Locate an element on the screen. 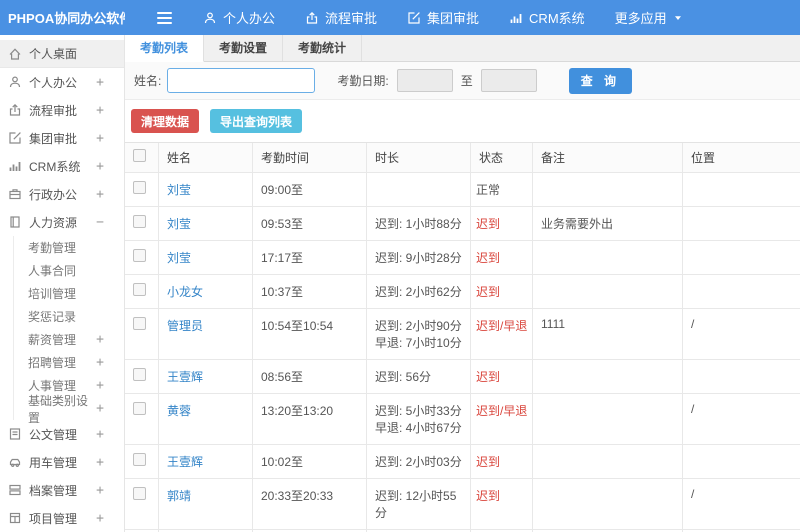  tab: 考勤设置 is located at coordinates (244, 48).